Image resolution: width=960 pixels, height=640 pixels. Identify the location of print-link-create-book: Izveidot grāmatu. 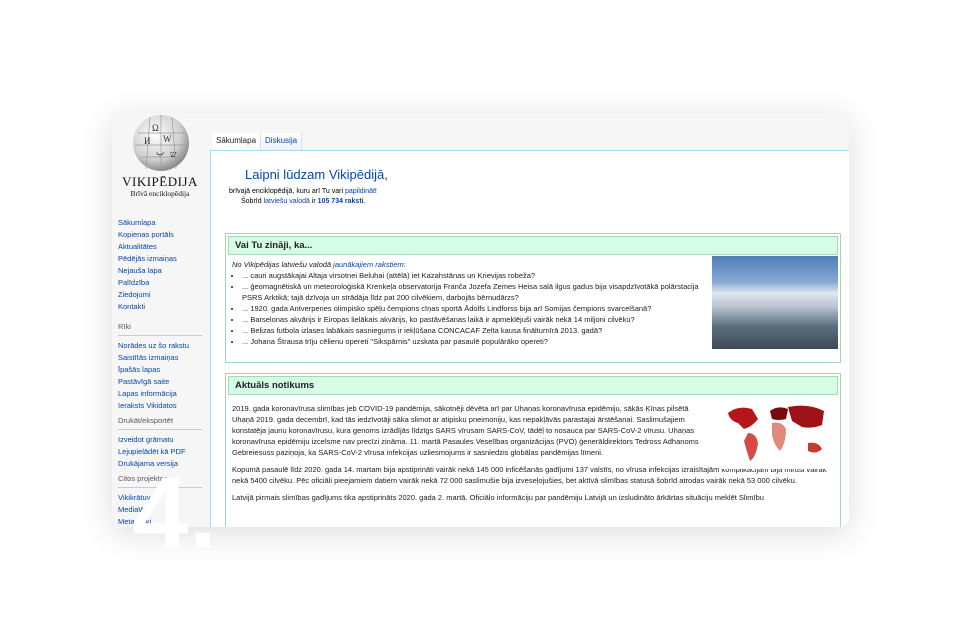
(162, 440).